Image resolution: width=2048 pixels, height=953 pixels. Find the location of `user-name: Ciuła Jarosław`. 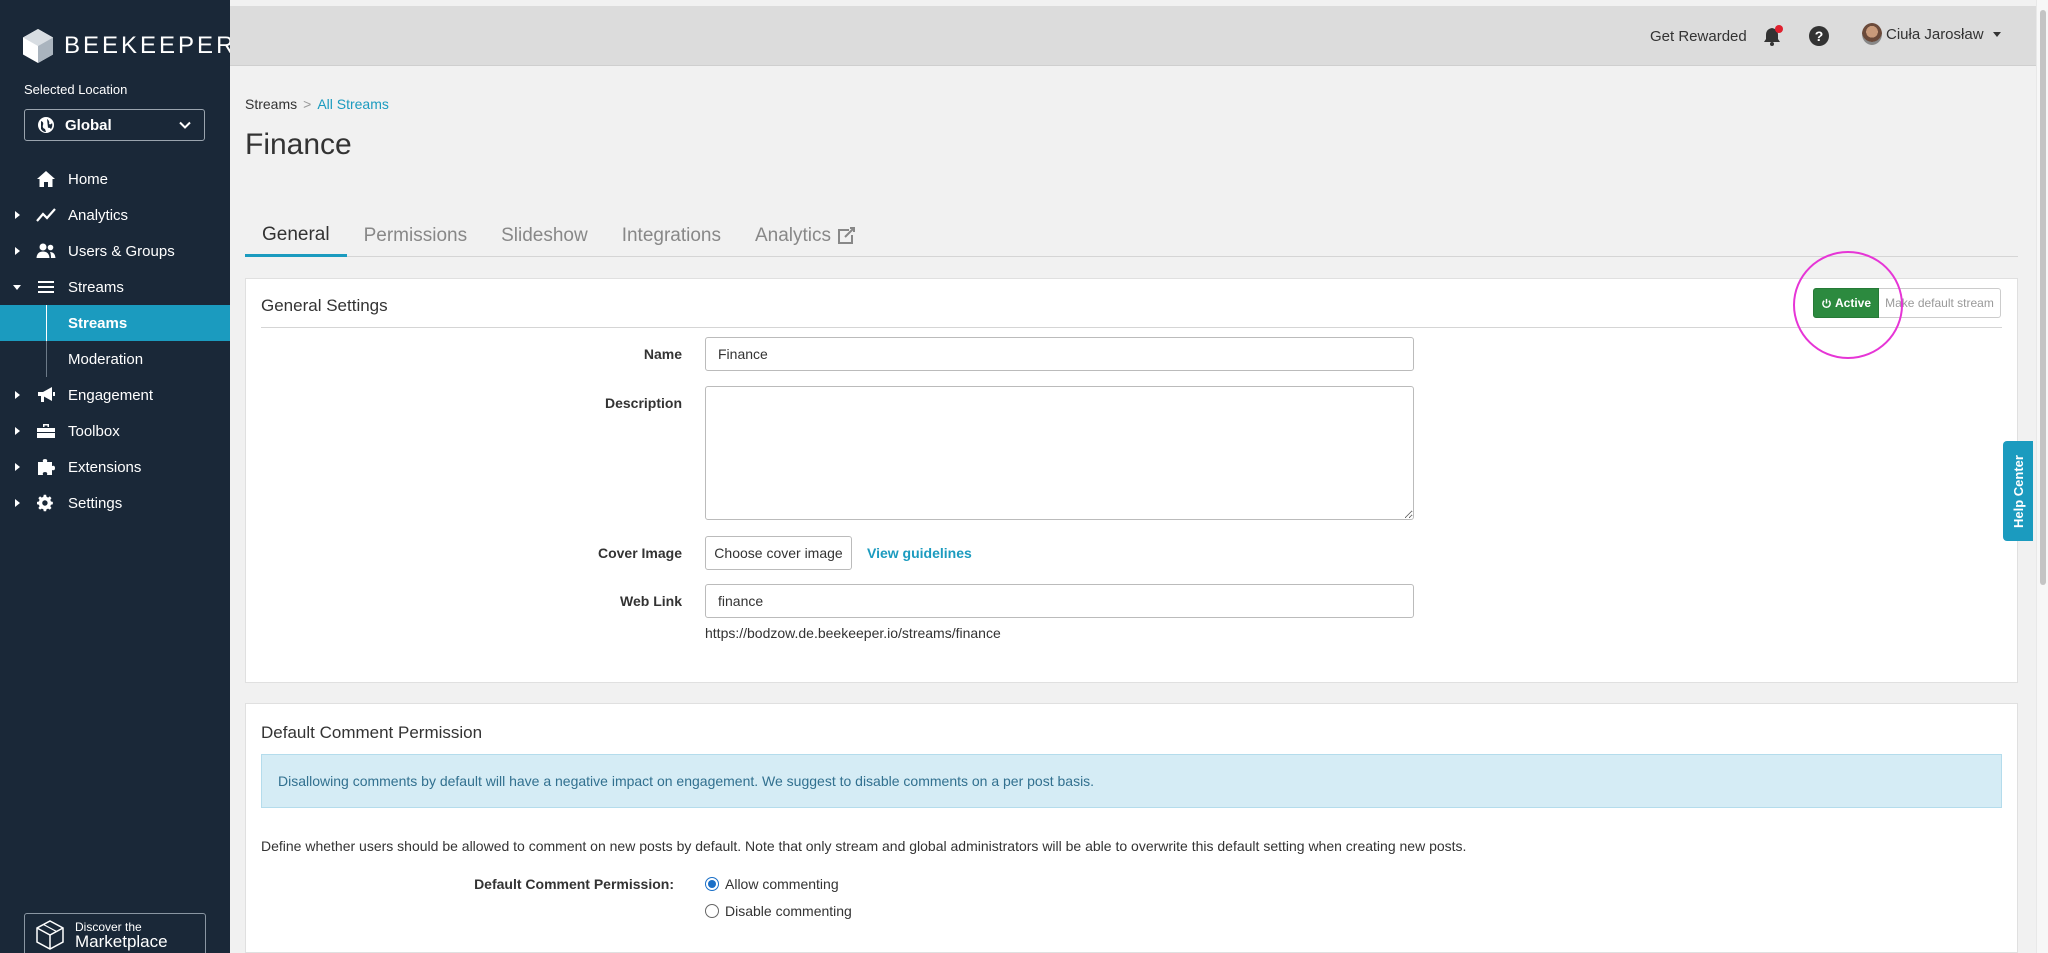

user-name: Ciuła Jarosław is located at coordinates (1935, 34).